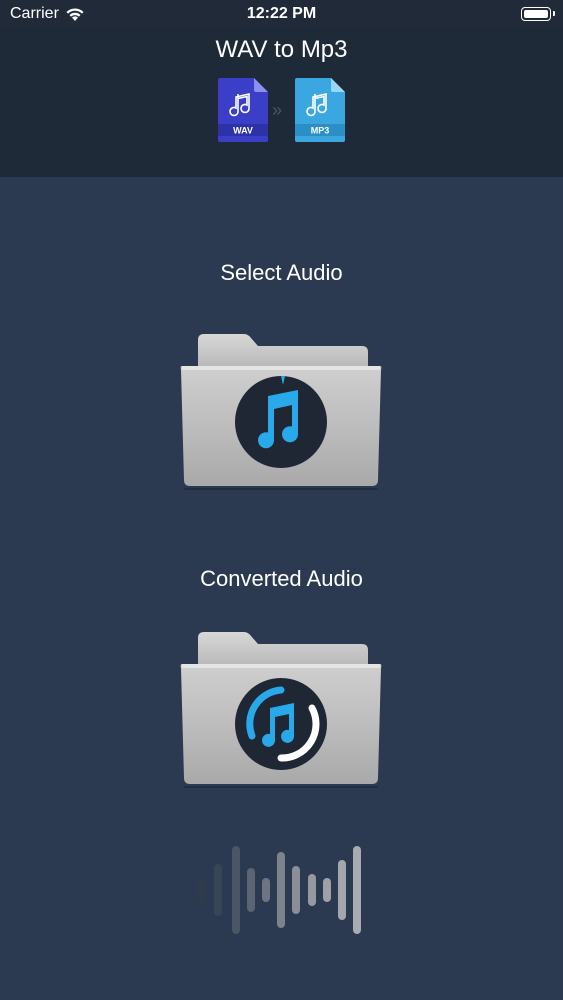 Image resolution: width=563 pixels, height=1000 pixels. Describe the element at coordinates (281, 49) in the screenshot. I see `app-title: WAV to Mp3` at that location.